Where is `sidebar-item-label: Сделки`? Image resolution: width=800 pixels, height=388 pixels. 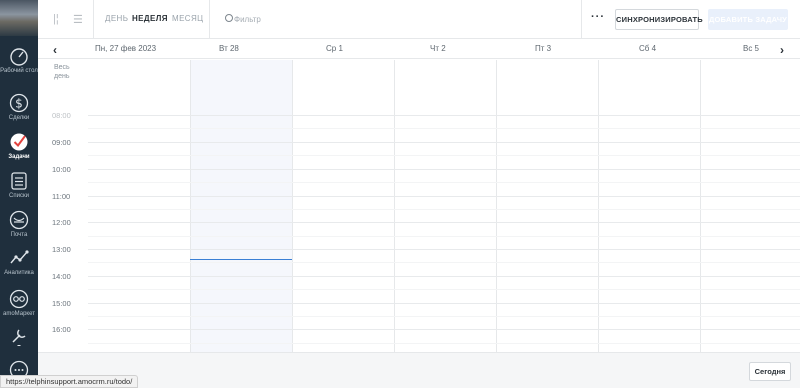 sidebar-item-label: Сделки is located at coordinates (19, 118).